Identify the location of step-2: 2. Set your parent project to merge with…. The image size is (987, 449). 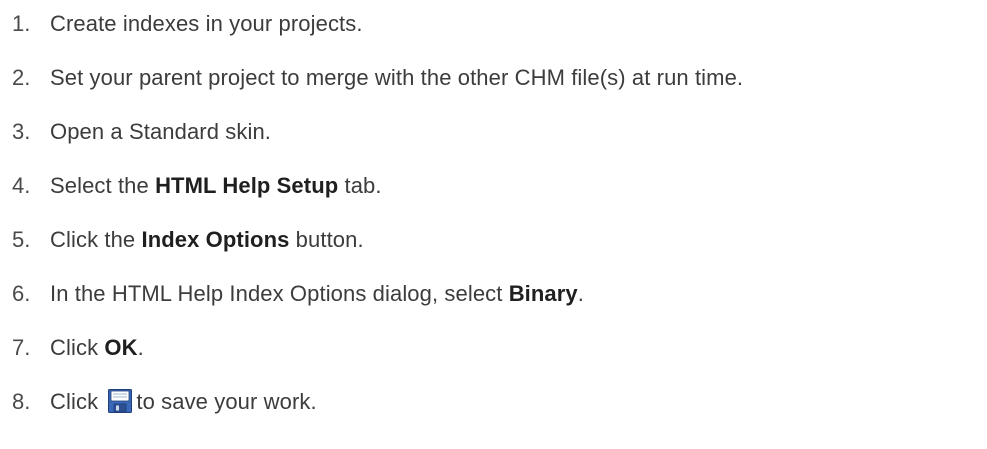
(493, 78).